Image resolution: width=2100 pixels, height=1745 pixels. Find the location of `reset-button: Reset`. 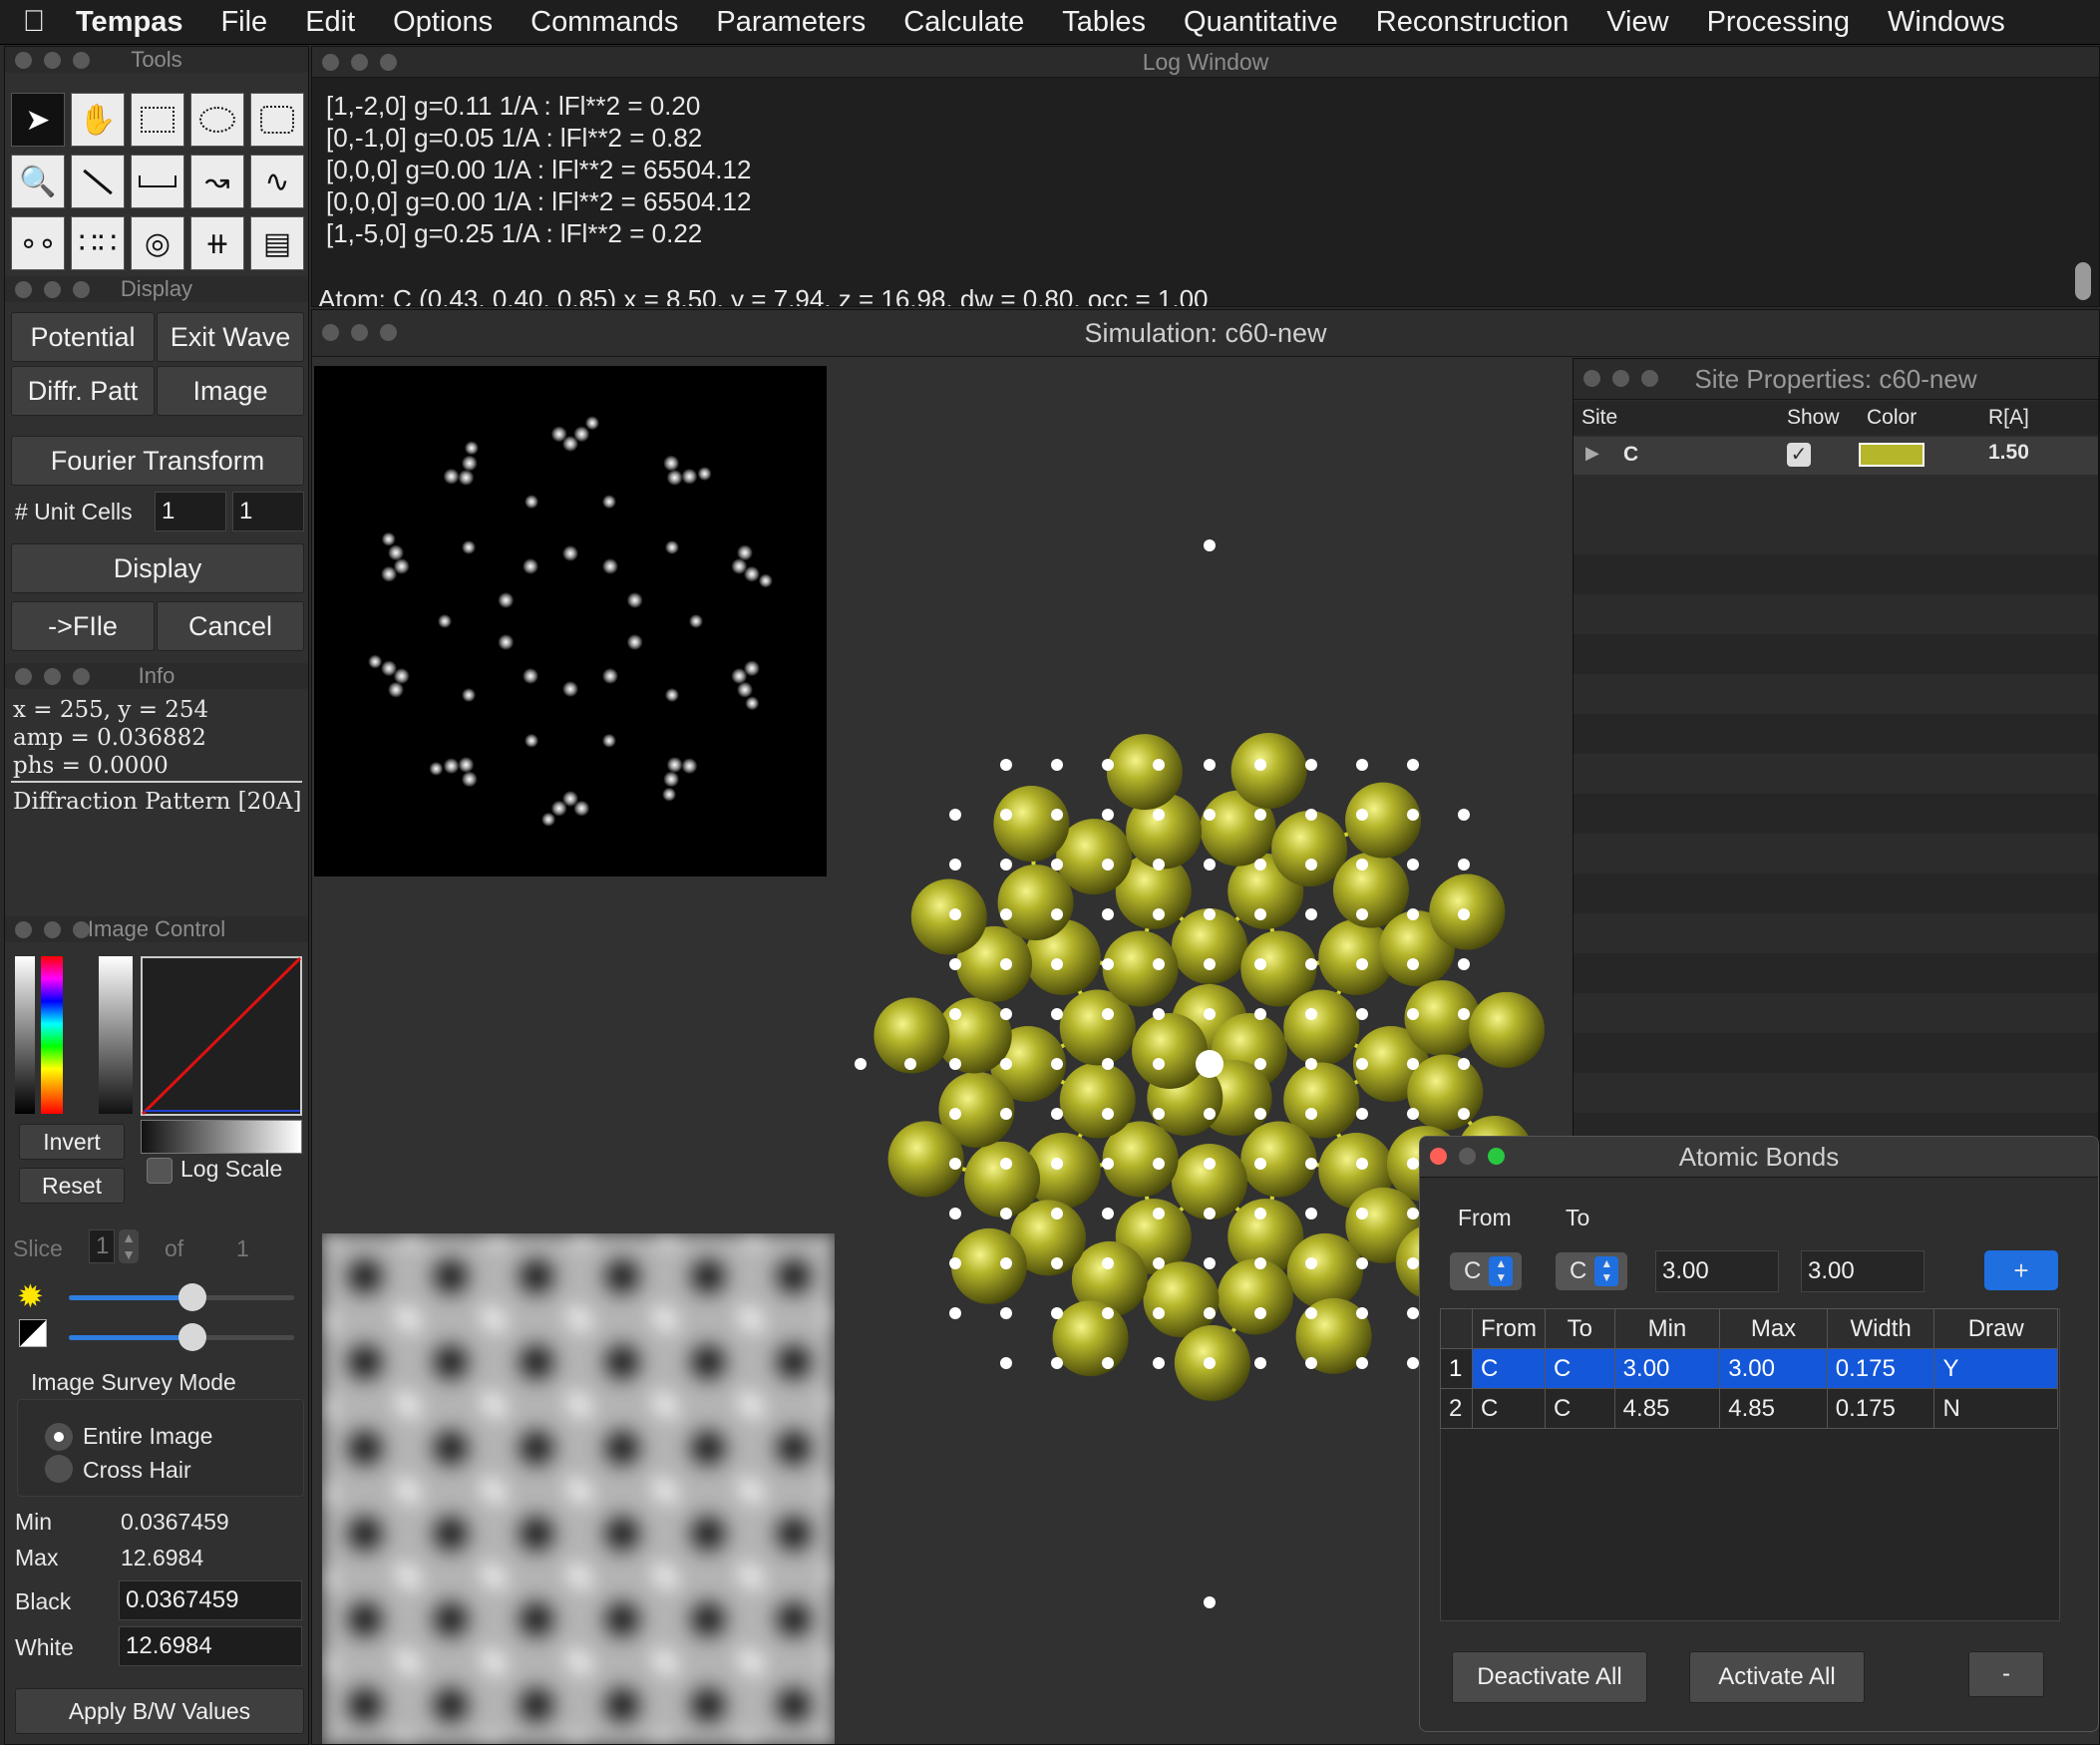

reset-button: Reset is located at coordinates (72, 1186).